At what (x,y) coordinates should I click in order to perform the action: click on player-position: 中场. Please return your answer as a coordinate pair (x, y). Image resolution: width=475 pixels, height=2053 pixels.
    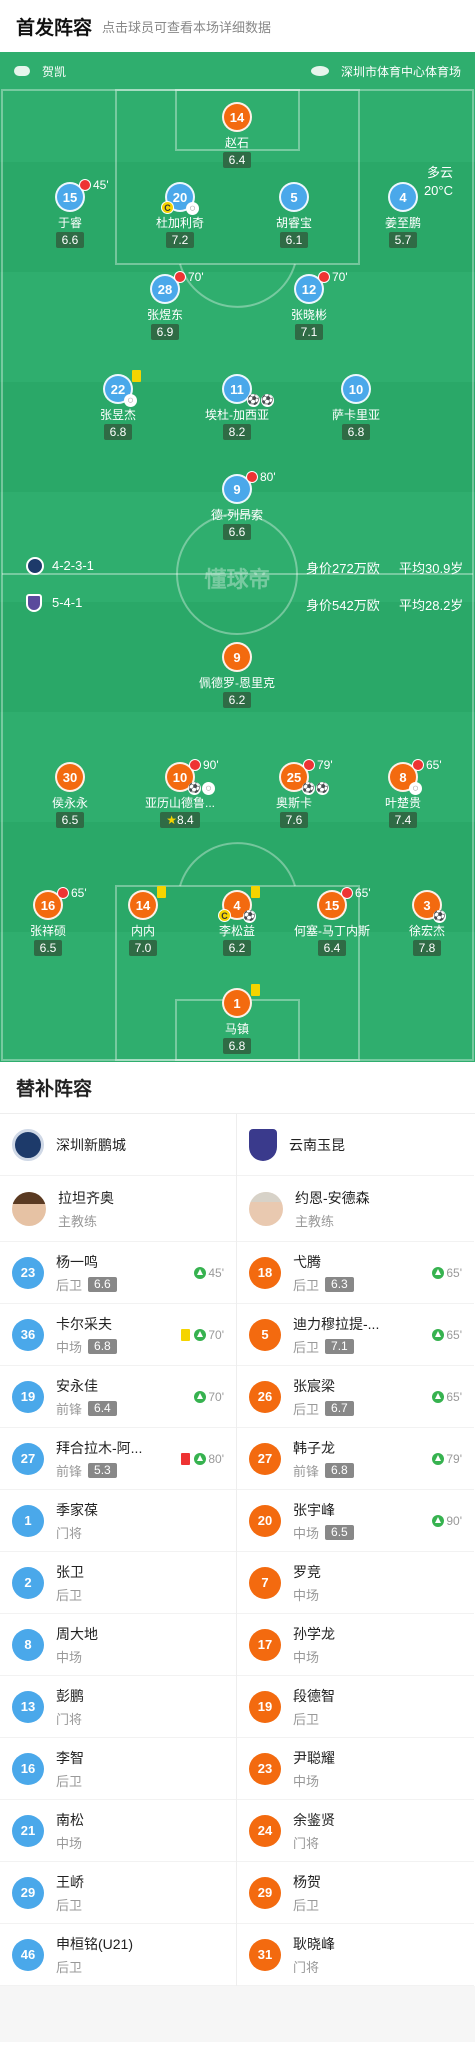
    Looking at the image, I should click on (306, 1595).